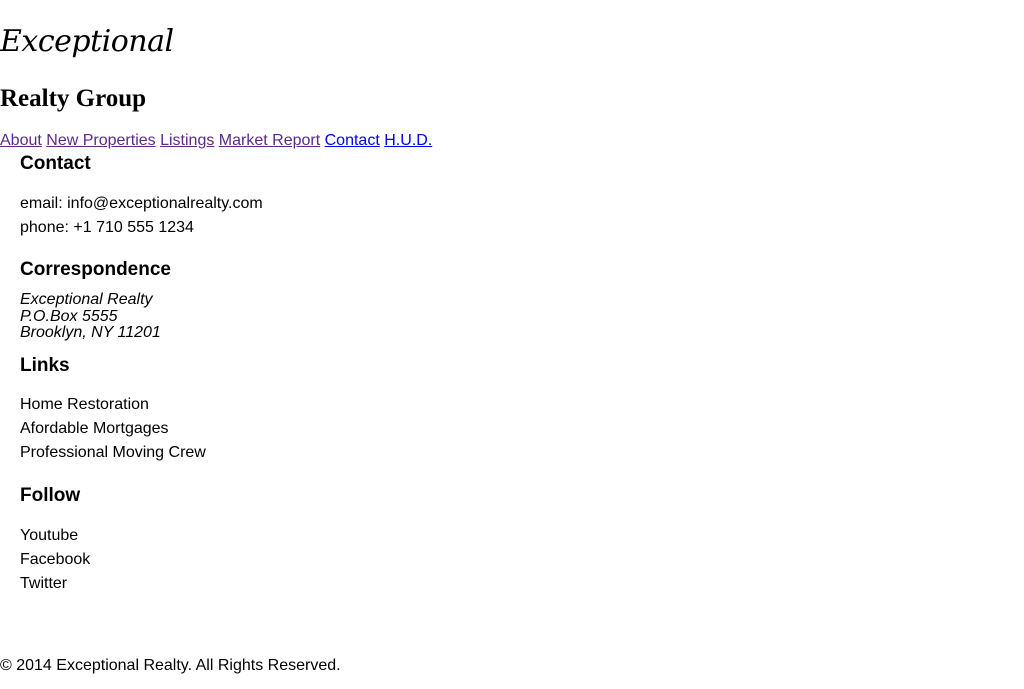 This screenshot has height=689, width=1024. I want to click on nav-link-about: About, so click(21, 140).